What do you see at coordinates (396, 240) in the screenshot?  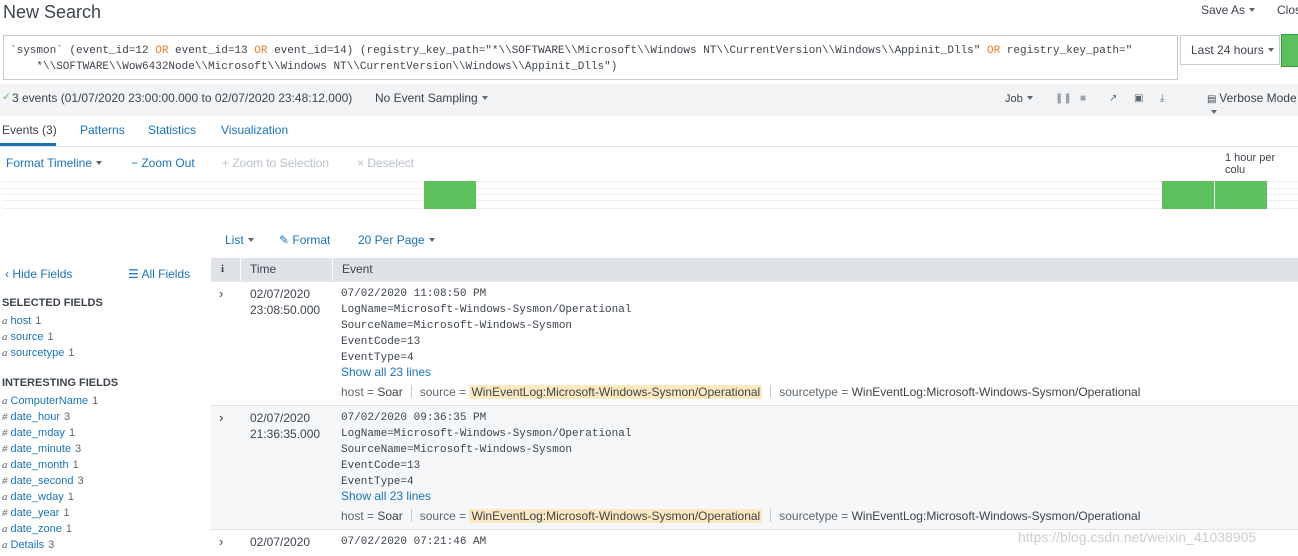 I see `per-page-menu: 20 Per Page` at bounding box center [396, 240].